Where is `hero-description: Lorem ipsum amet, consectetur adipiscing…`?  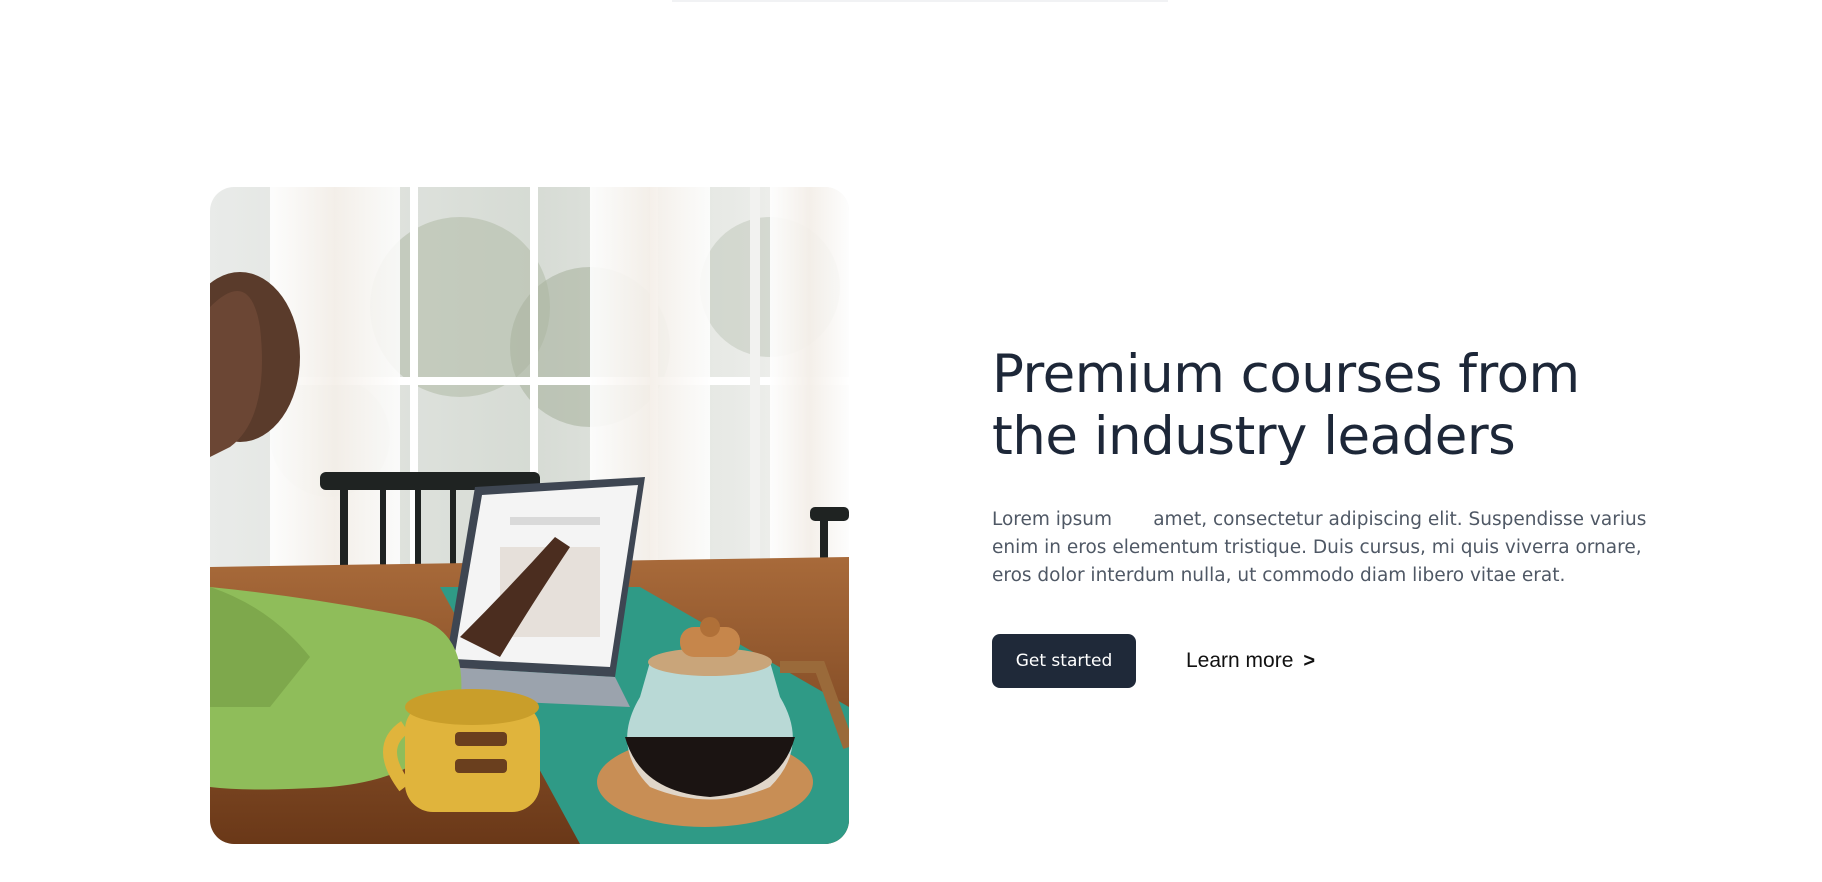 hero-description: Lorem ipsum amet, consectetur adipiscing… is located at coordinates (1319, 547).